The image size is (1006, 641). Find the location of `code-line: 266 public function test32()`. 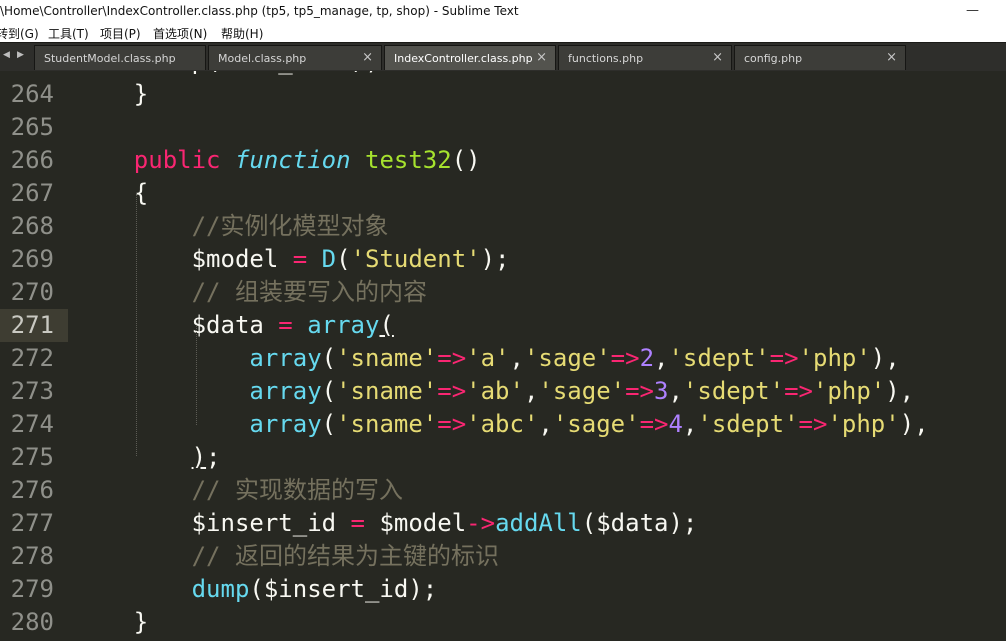

code-line: 266 public function test32() is located at coordinates (503, 160).